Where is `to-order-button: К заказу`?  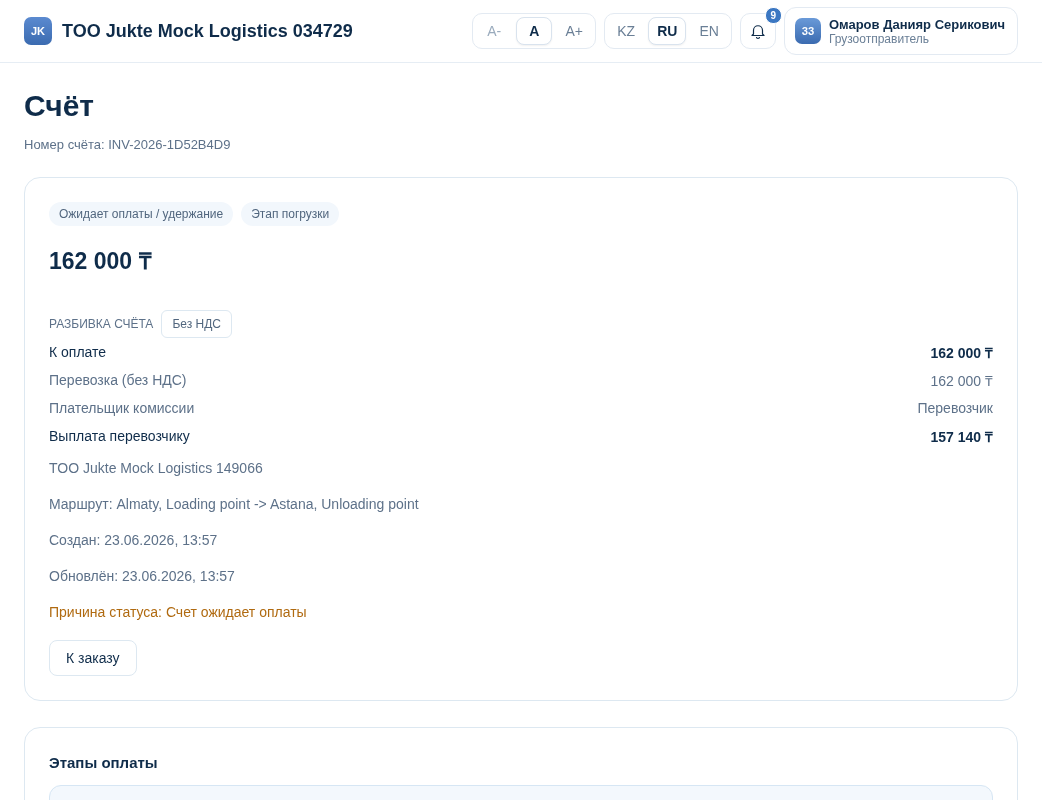
to-order-button: К заказу is located at coordinates (93, 658).